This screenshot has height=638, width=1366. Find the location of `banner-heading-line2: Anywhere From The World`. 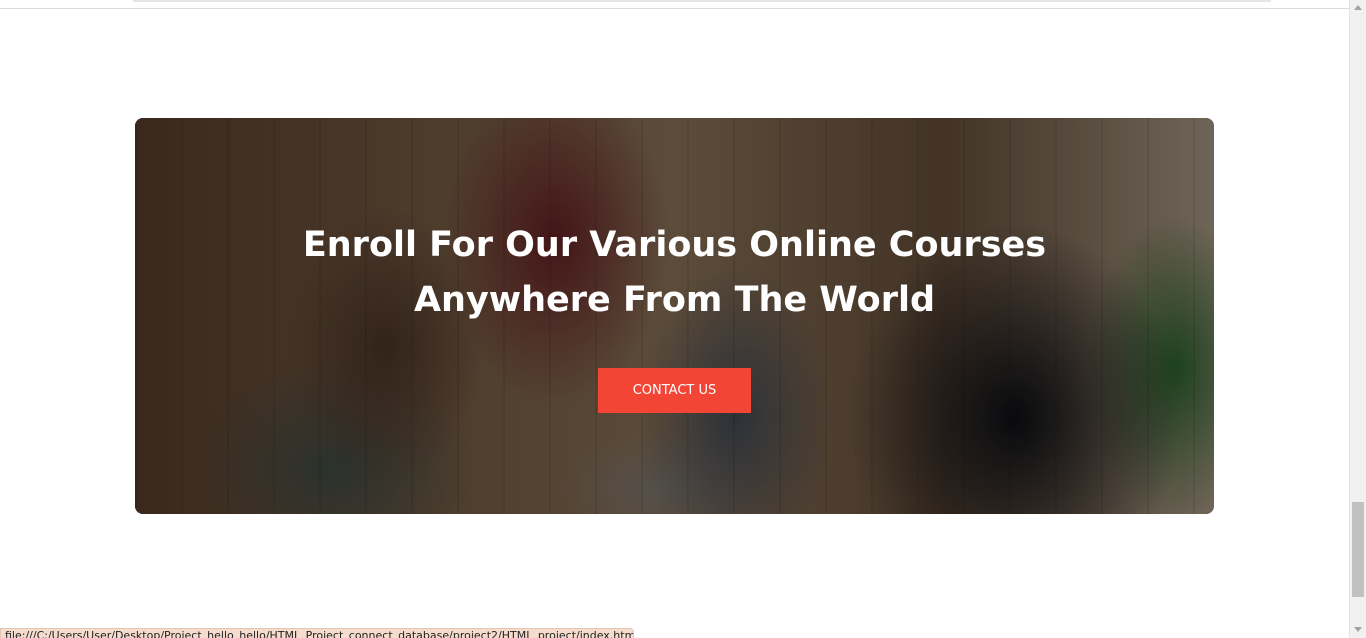

banner-heading-line2: Anywhere From The World is located at coordinates (674, 300).